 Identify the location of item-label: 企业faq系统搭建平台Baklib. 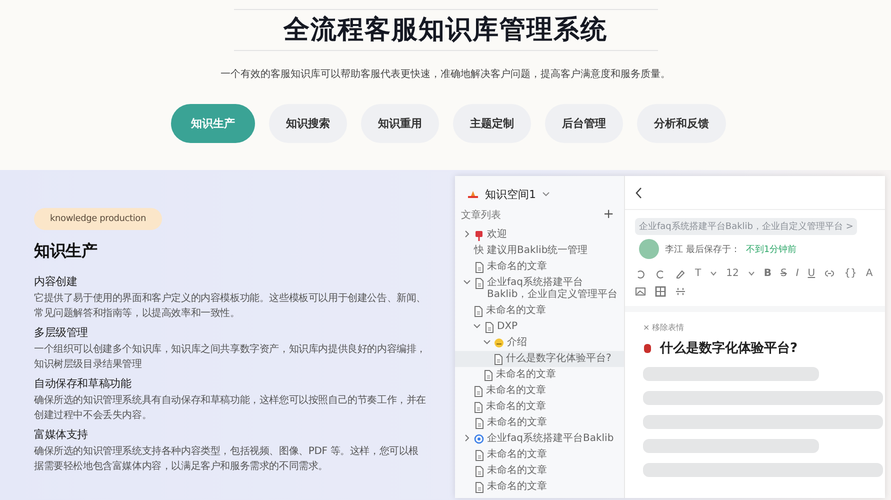
(550, 439).